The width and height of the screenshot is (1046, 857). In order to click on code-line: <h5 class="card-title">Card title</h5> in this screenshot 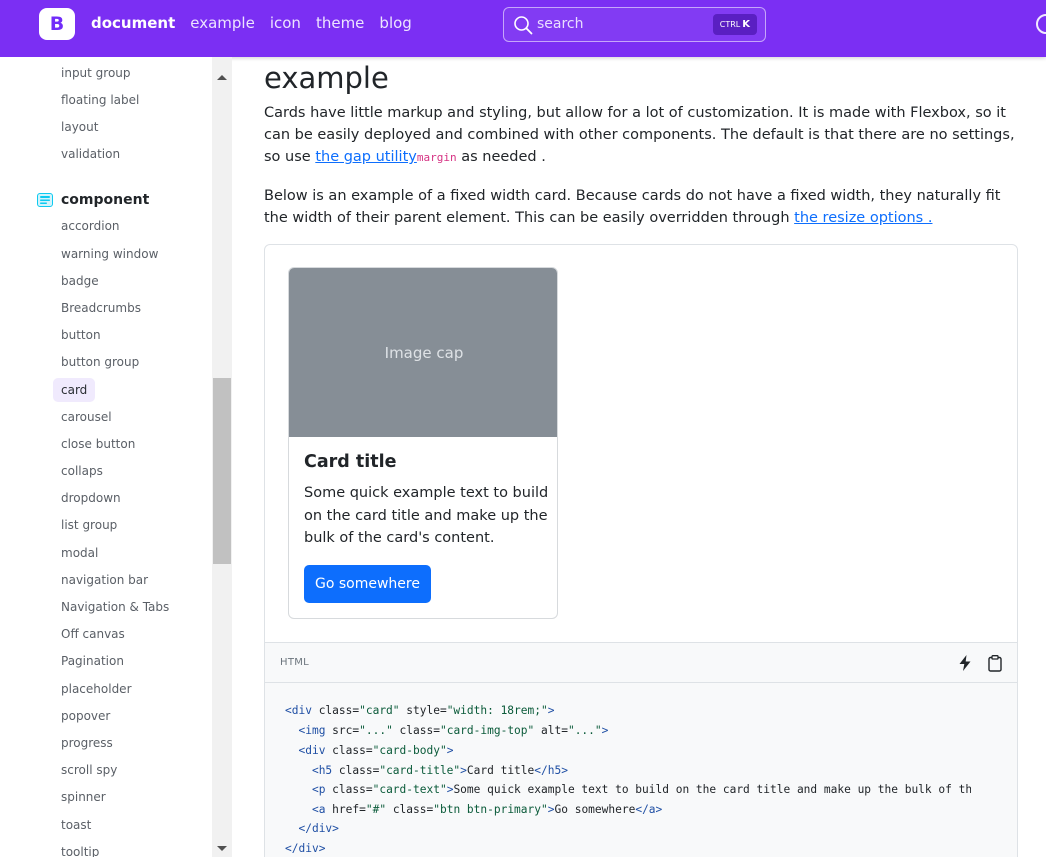, I will do `click(439, 770)`.